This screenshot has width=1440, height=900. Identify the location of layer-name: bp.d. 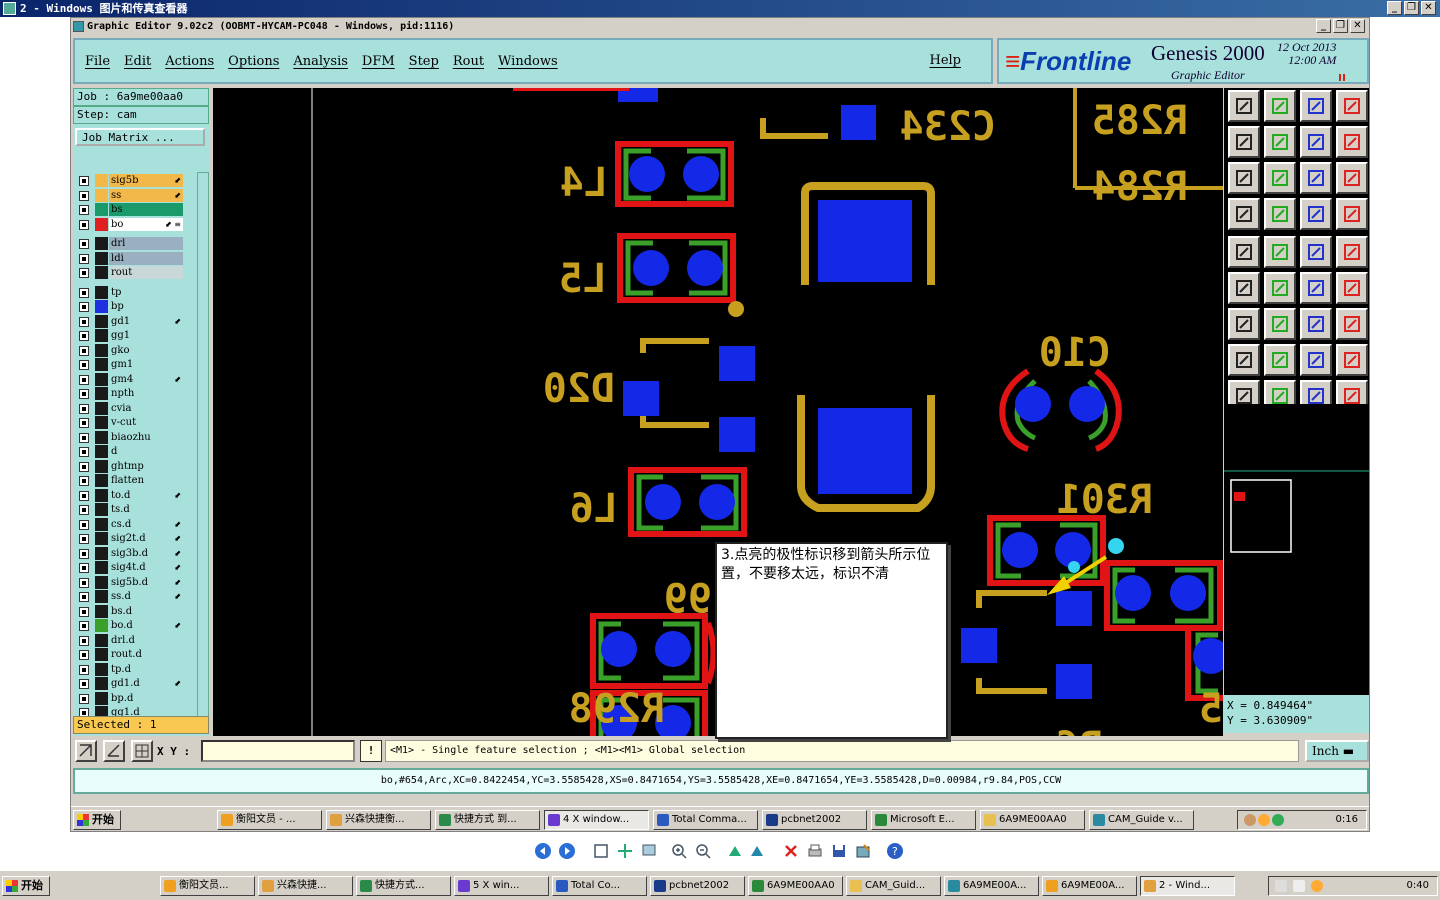
(146, 698).